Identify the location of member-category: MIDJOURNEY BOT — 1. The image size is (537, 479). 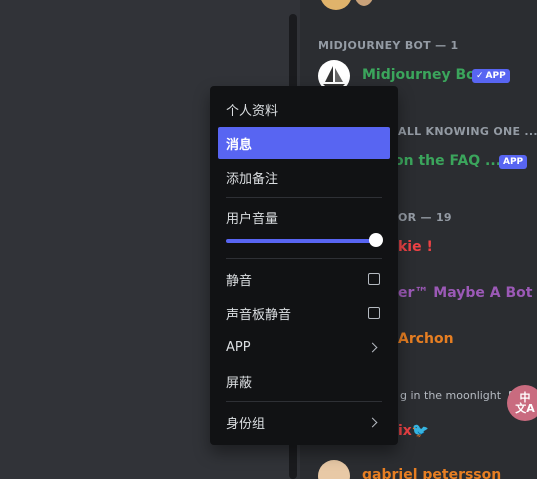
(388, 45).